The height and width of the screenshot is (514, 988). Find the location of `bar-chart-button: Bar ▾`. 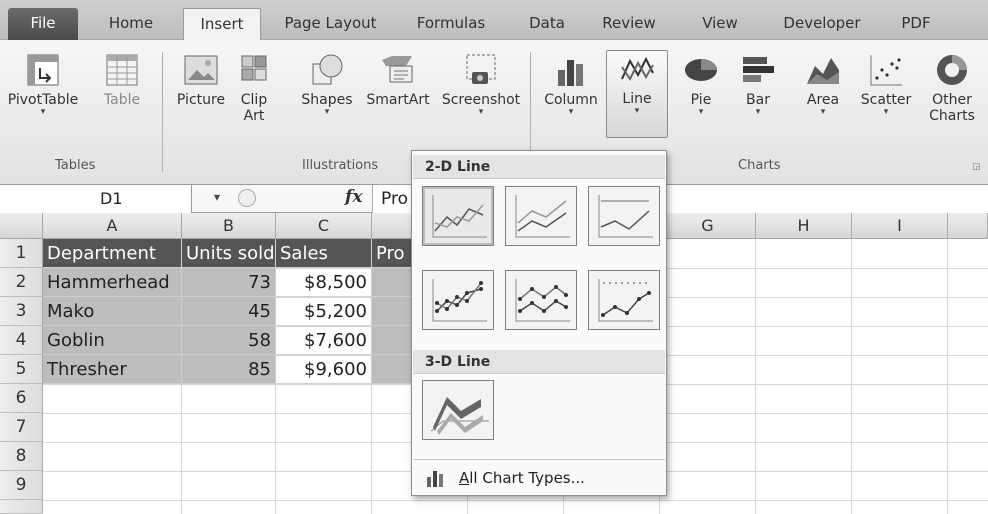

bar-chart-button: Bar ▾ is located at coordinates (758, 84).